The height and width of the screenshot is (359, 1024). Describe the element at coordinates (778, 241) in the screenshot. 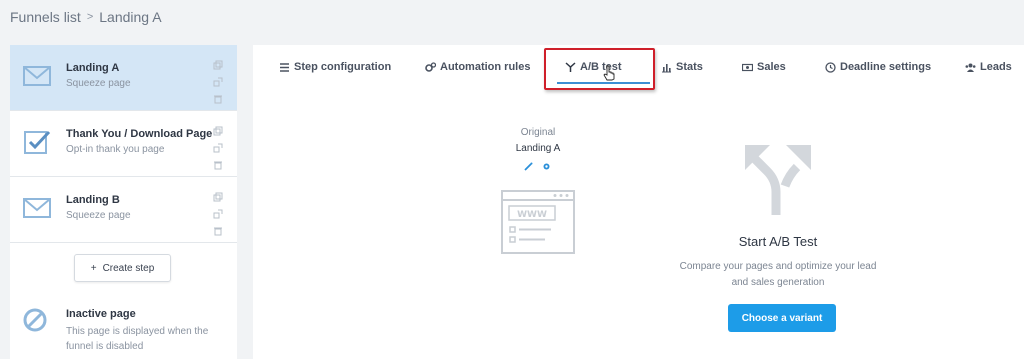

I see `ab-test-title: Start A/B Test` at that location.